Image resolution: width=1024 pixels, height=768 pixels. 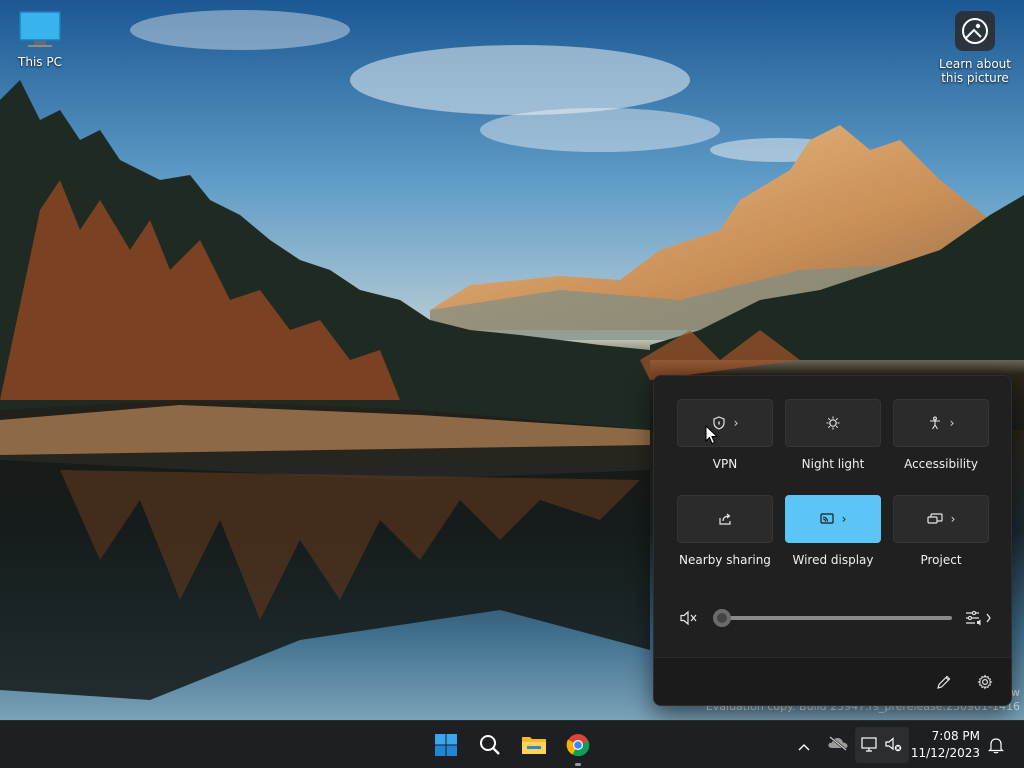 I want to click on tile-nearby-sharing, so click(x=725, y=519).